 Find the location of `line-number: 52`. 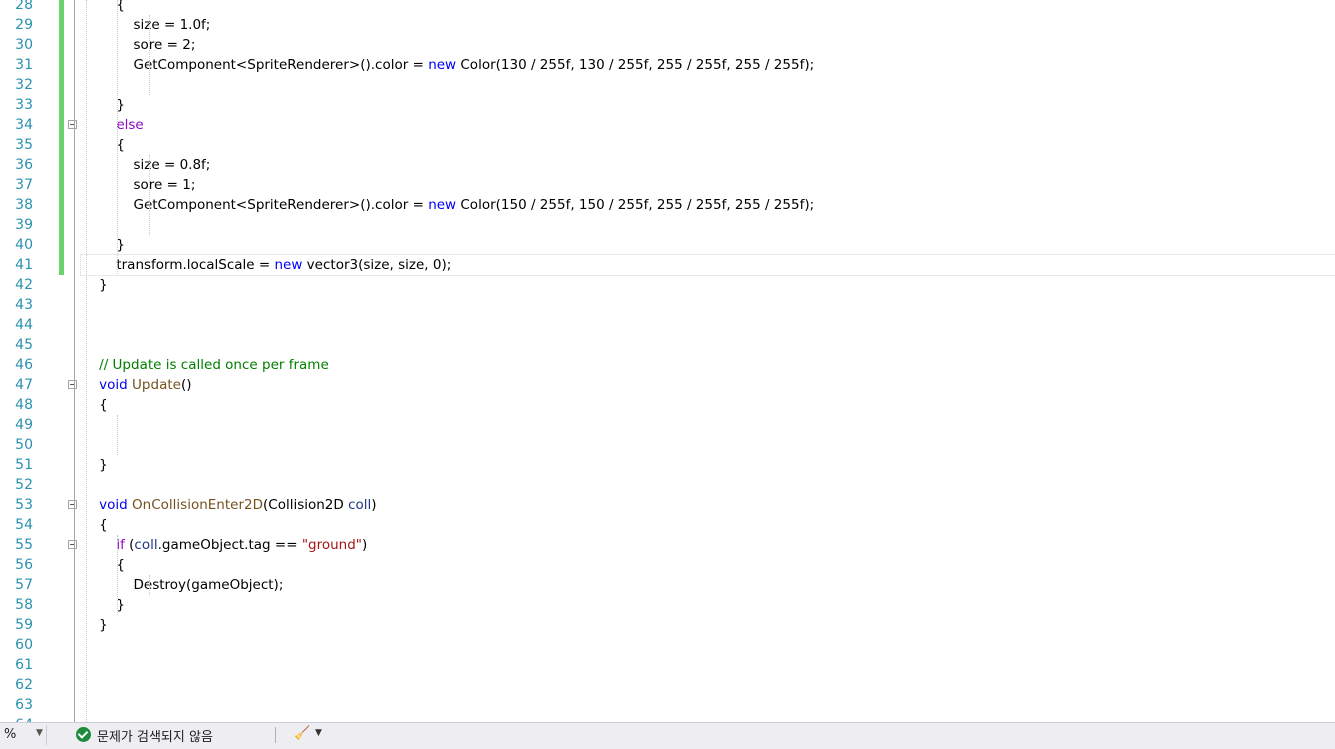

line-number: 52 is located at coordinates (24, 485).